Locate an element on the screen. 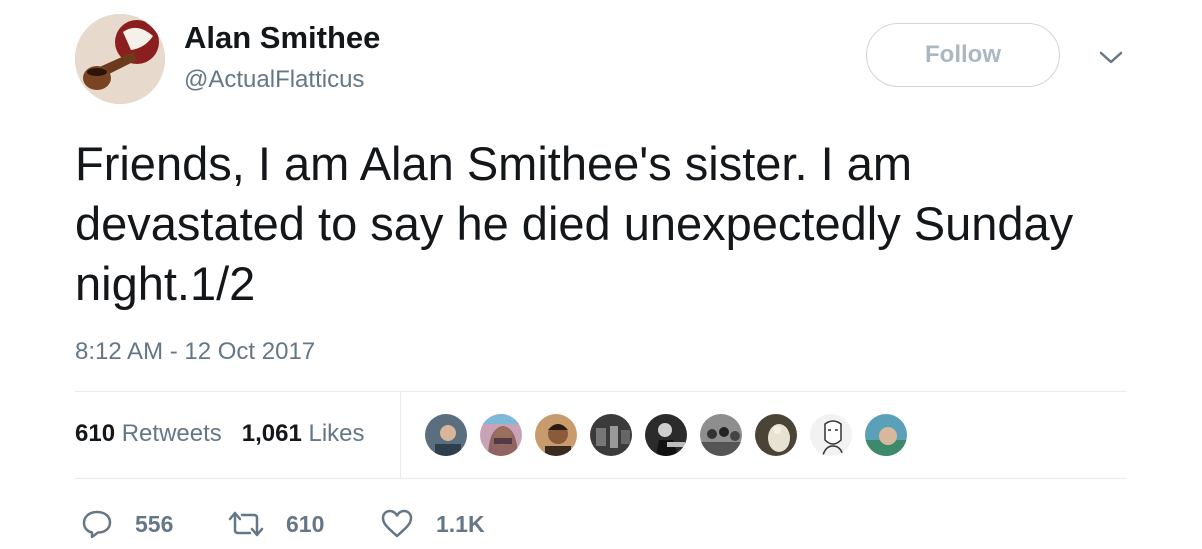 The height and width of the screenshot is (549, 1202). reply-icon is located at coordinates (97, 524).